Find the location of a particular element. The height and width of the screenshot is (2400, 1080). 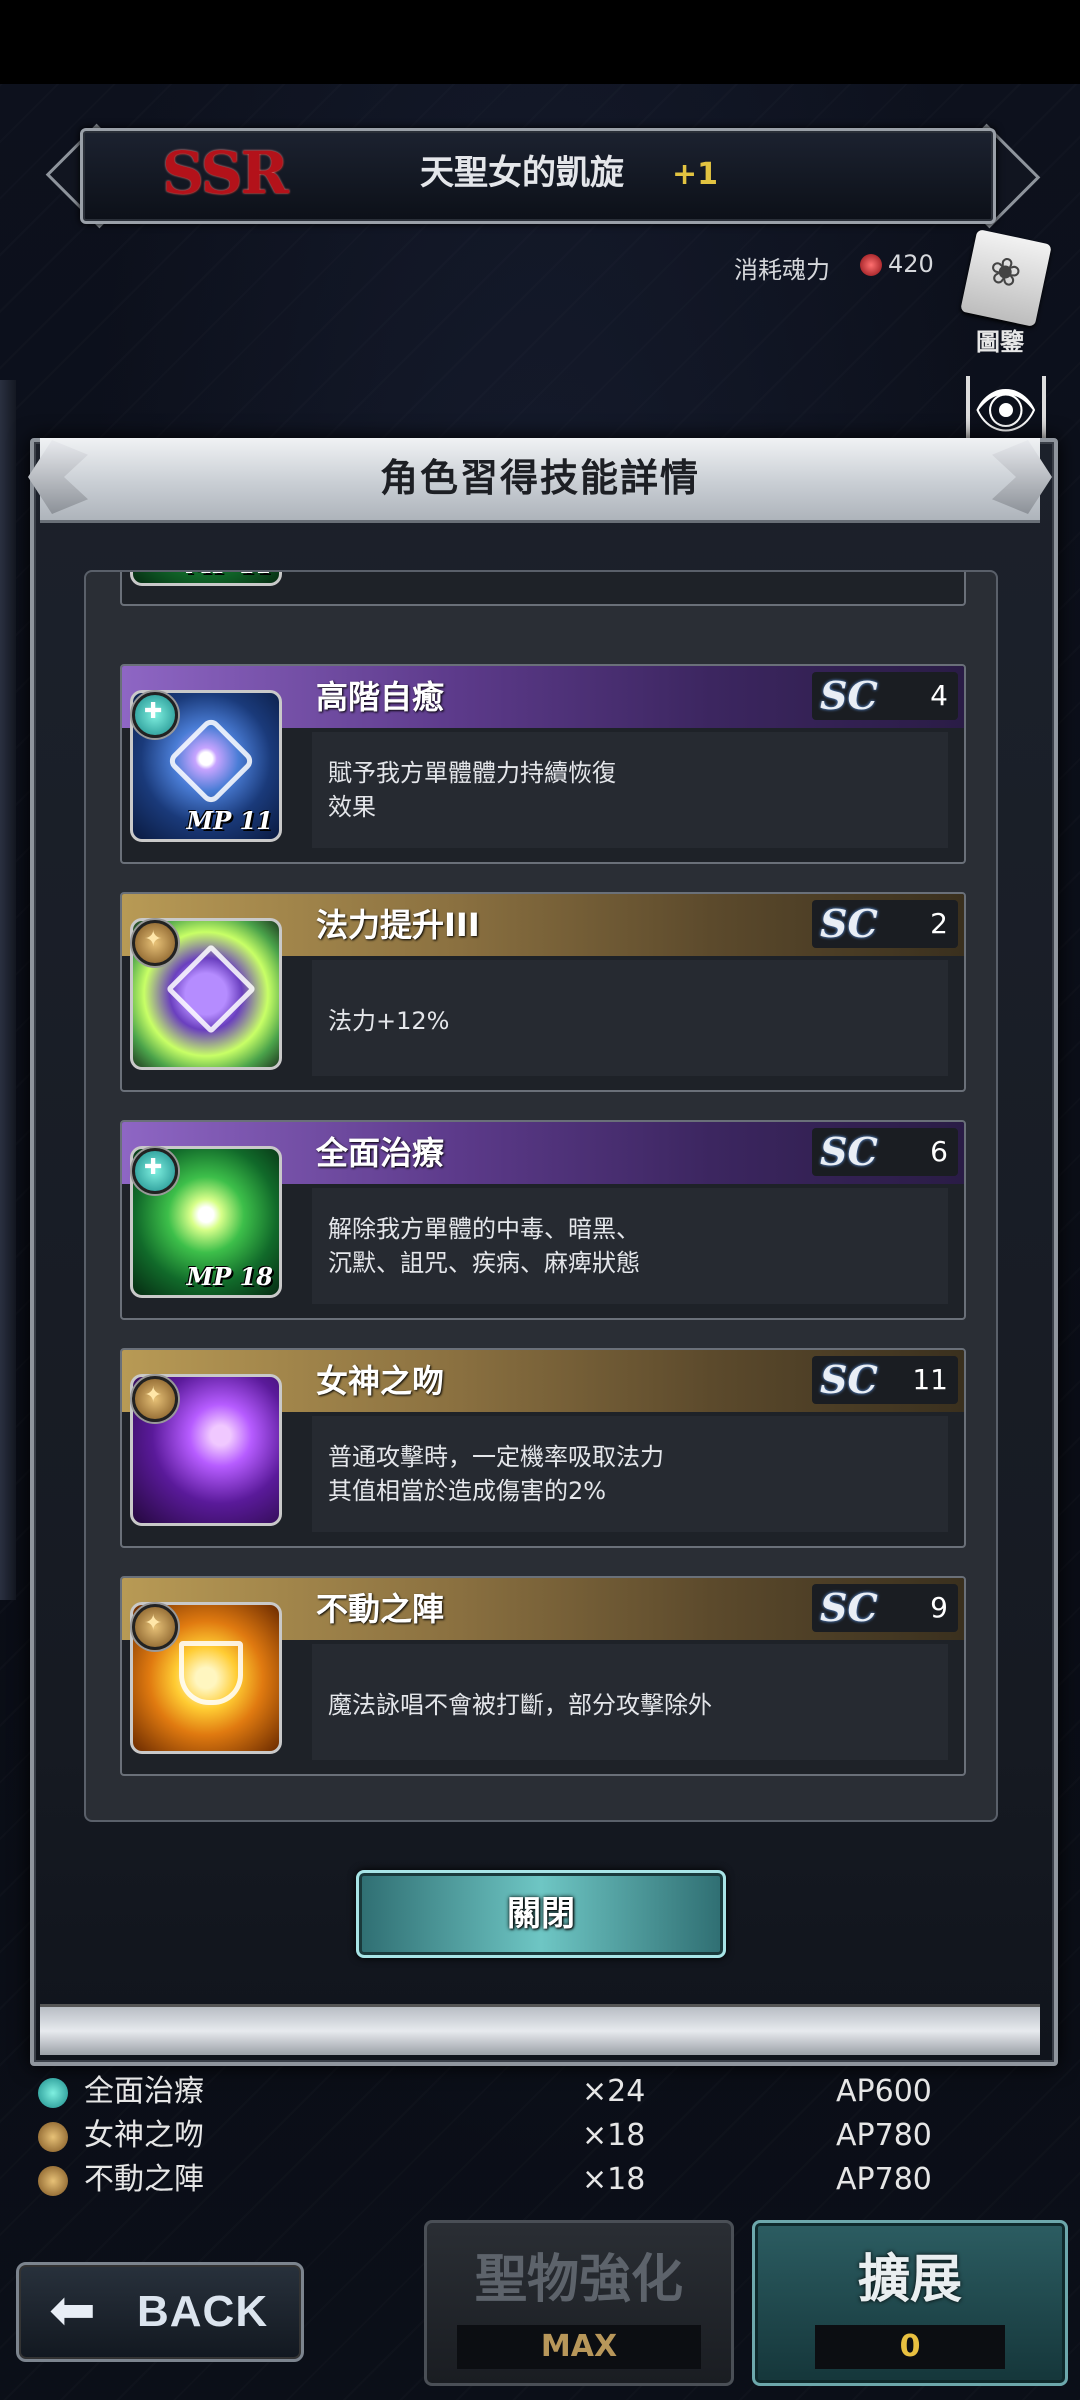

skill-name: 法力提升III is located at coordinates (398, 925).